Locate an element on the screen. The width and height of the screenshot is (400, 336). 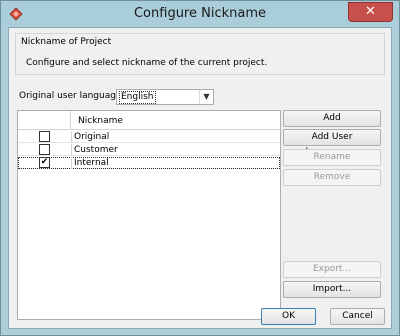
remove-button: Remove is located at coordinates (332, 177).